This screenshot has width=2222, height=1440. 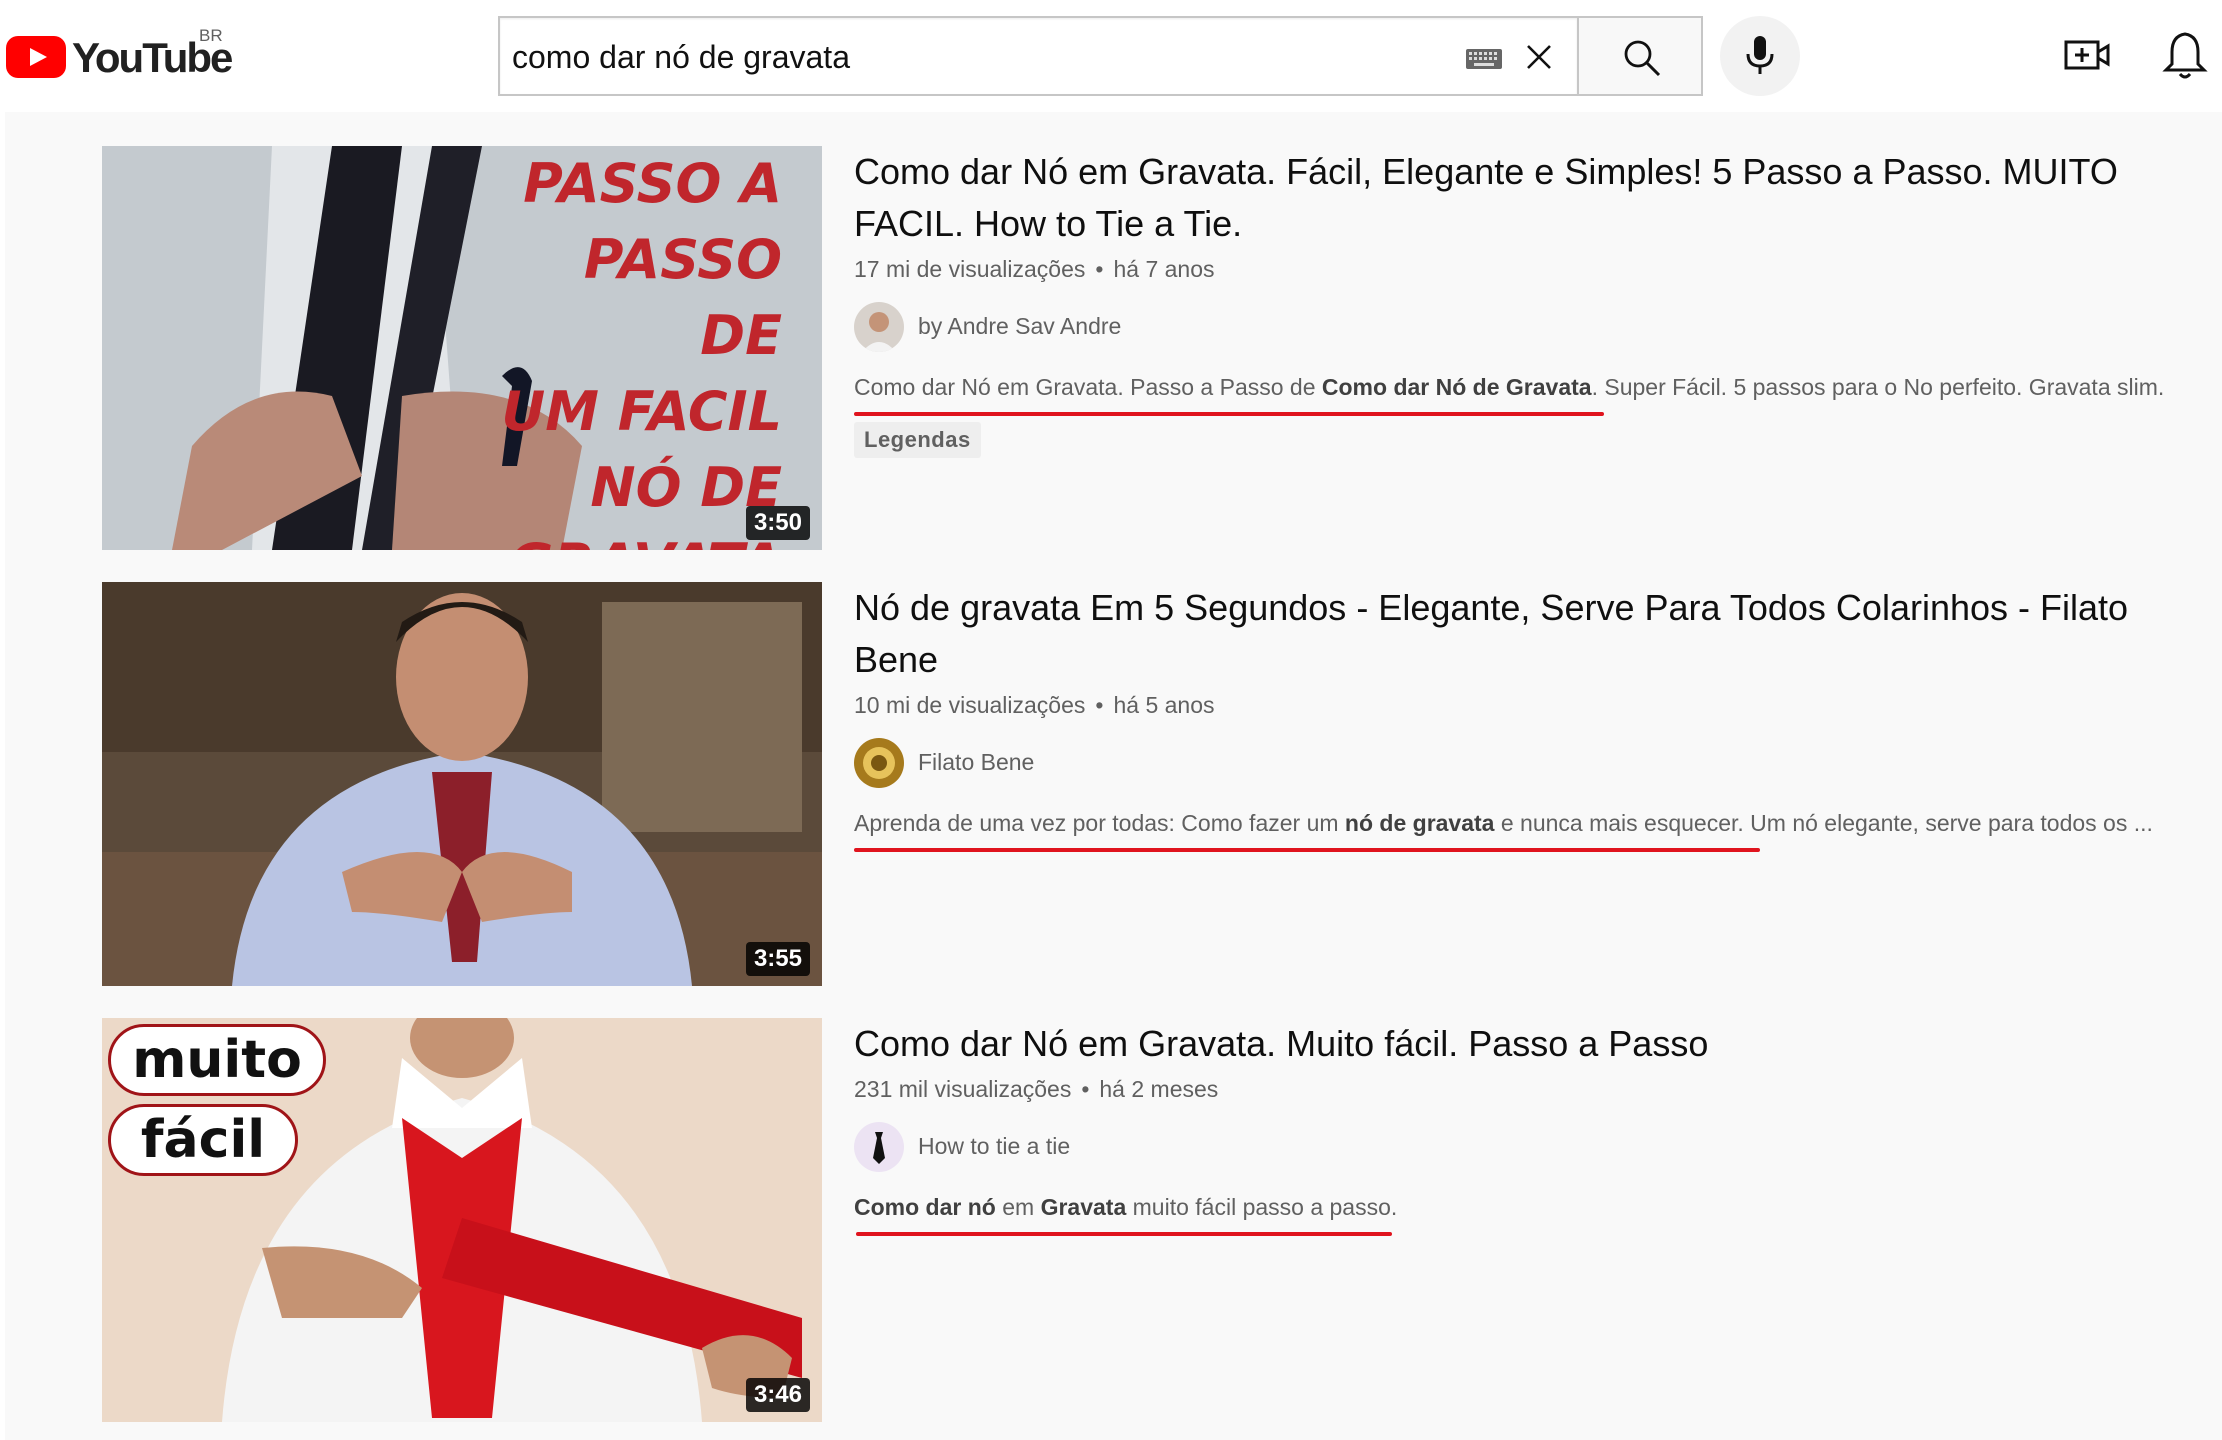 I want to click on mic-icon, so click(x=1760, y=55).